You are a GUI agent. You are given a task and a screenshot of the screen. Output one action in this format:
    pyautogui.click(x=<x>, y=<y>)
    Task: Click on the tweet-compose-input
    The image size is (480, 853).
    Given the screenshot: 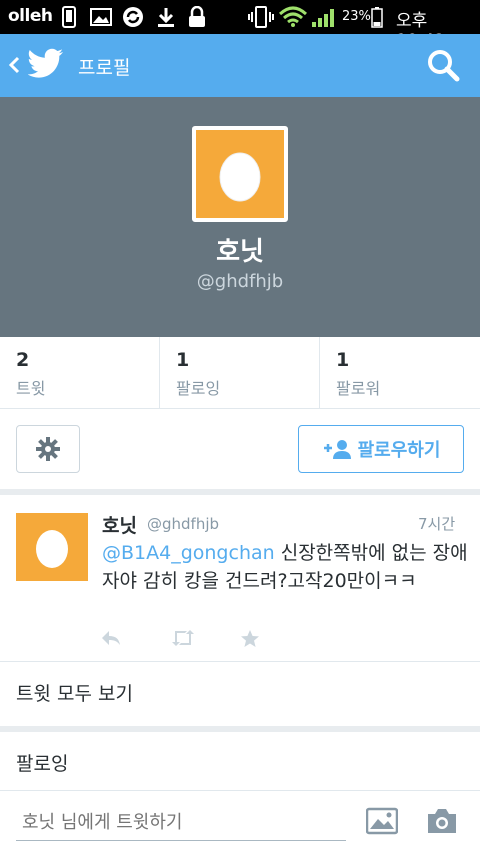 What is the action you would take?
    pyautogui.click(x=181, y=823)
    